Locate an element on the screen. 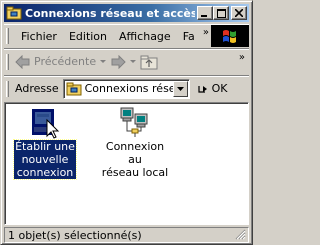 The width and height of the screenshot is (320, 245). menu-grip is located at coordinates (7, 36).